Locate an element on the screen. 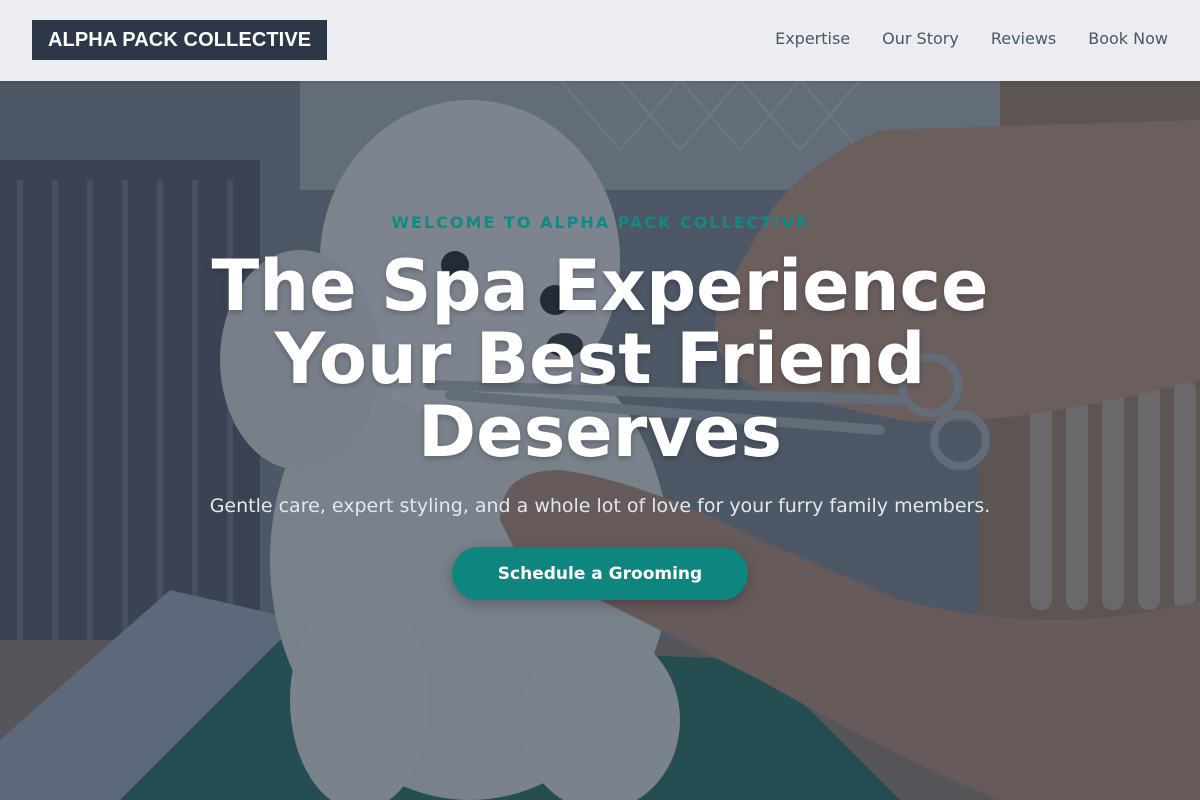  nav-link-expertise: Expertise is located at coordinates (812, 39).